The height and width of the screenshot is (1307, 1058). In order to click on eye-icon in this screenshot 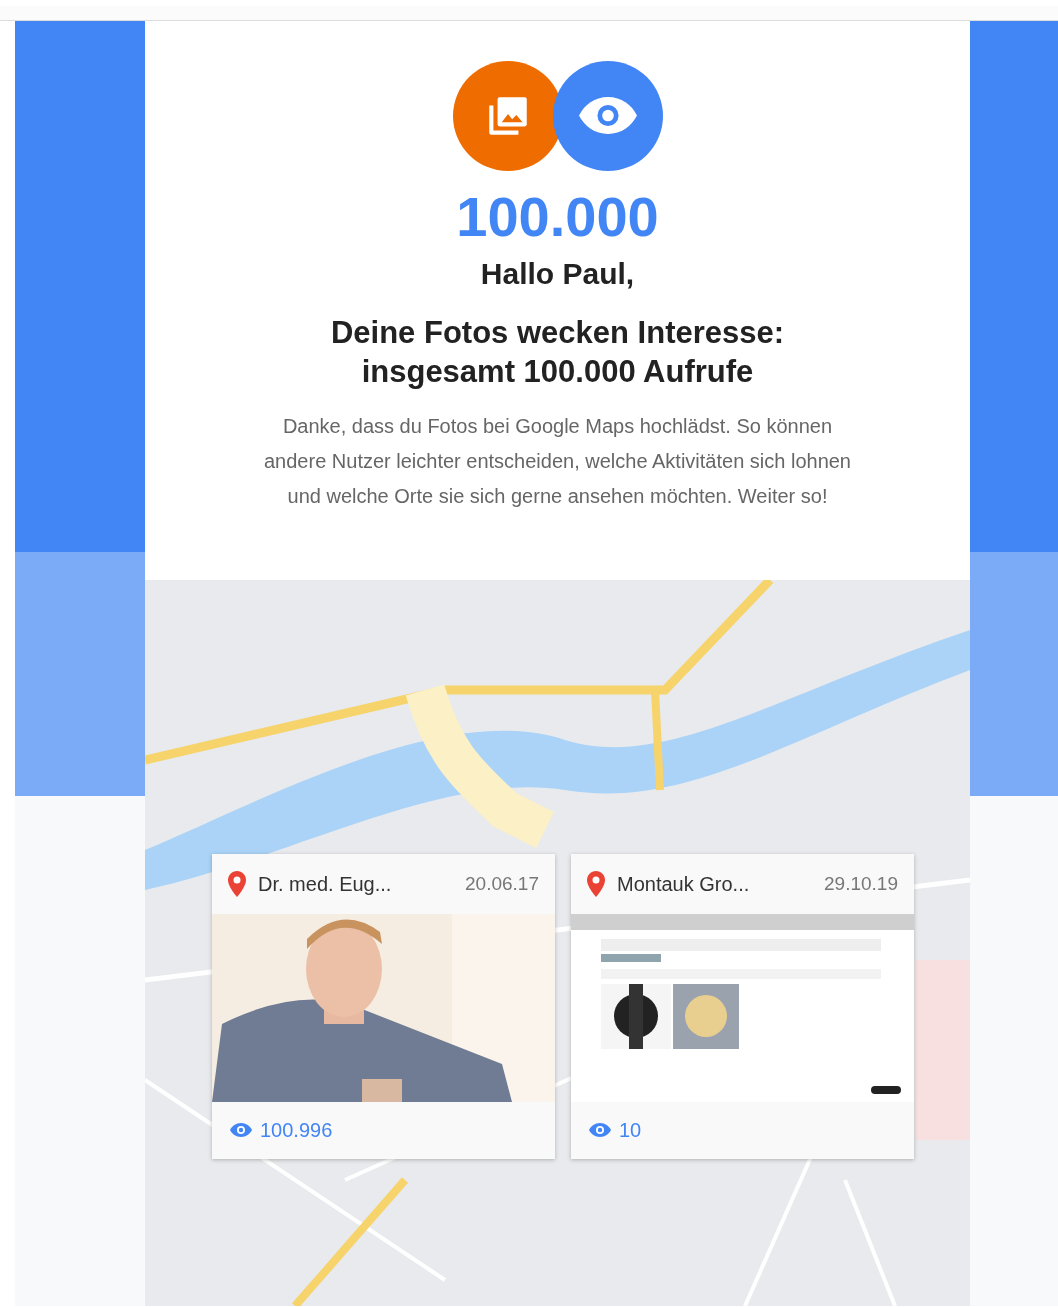, I will do `click(607, 116)`.